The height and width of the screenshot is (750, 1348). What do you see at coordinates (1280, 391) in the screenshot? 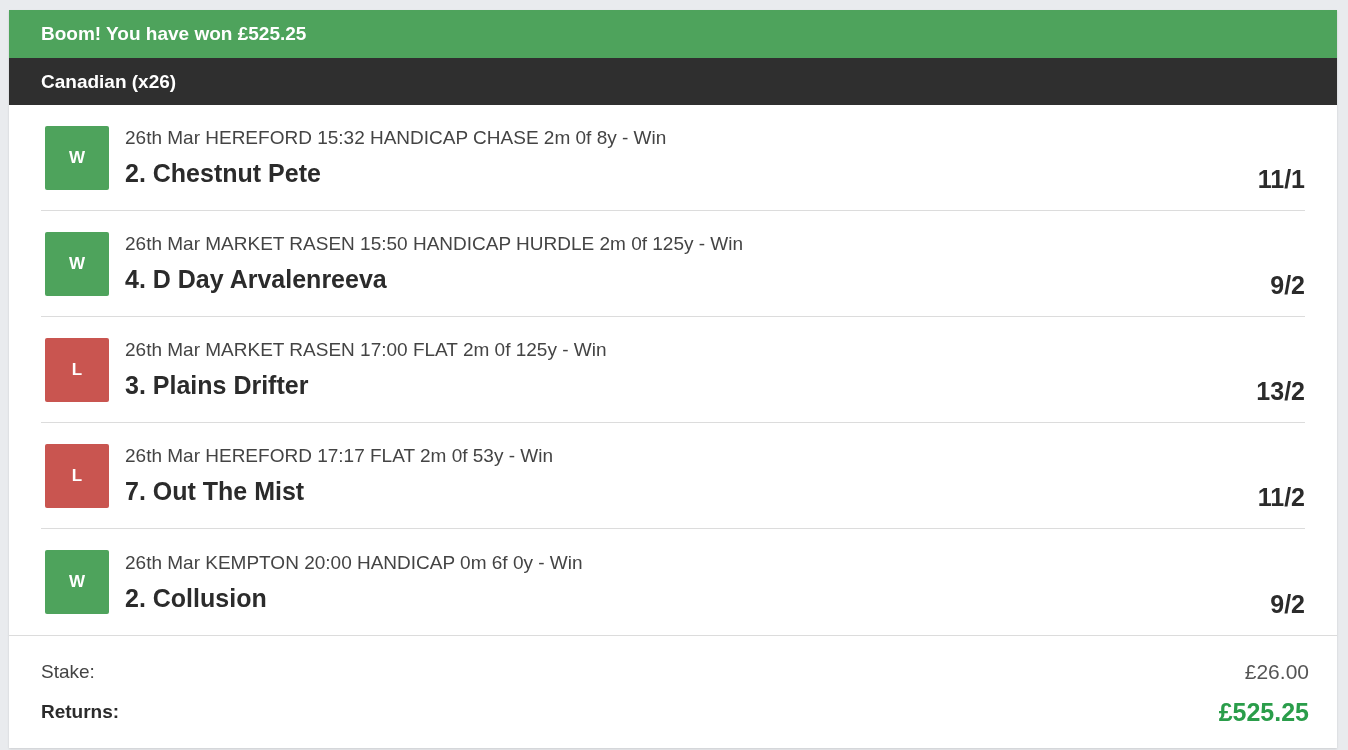
I see `odds: 13/2` at bounding box center [1280, 391].